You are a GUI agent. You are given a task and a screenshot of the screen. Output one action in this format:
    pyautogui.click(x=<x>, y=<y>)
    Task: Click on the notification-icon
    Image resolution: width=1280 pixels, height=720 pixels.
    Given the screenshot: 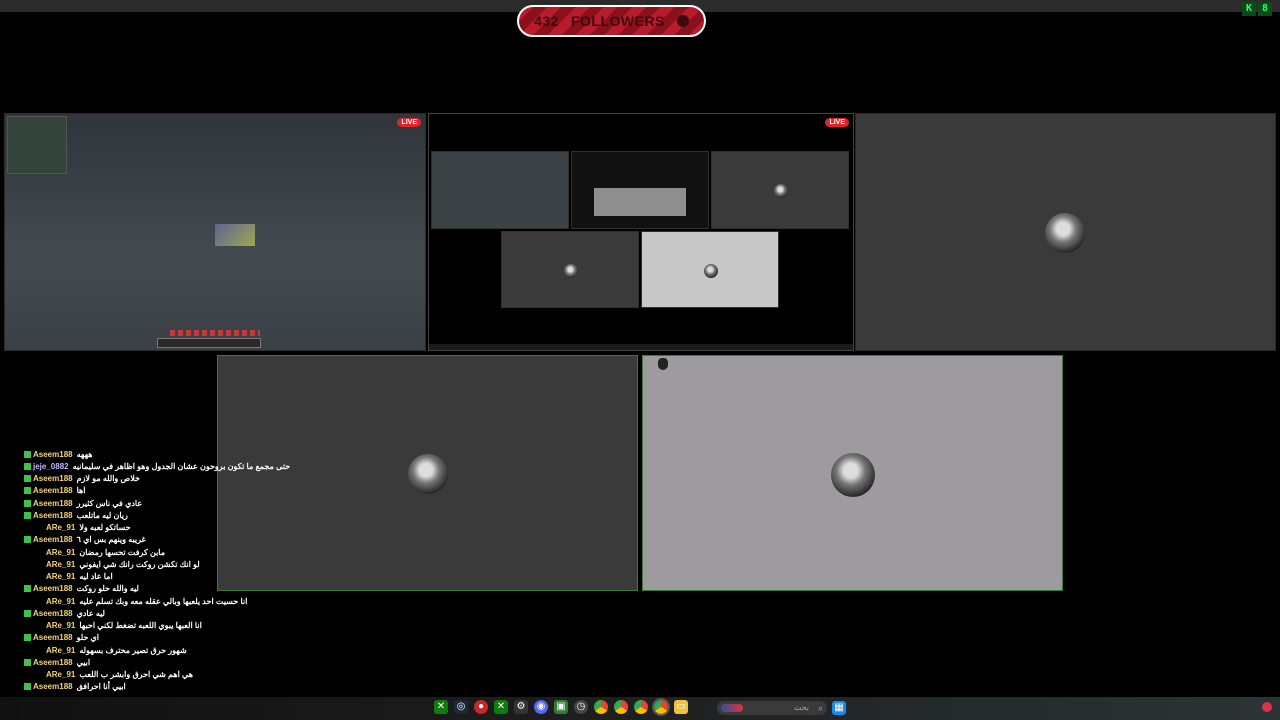 What is the action you would take?
    pyautogui.click(x=1267, y=707)
    